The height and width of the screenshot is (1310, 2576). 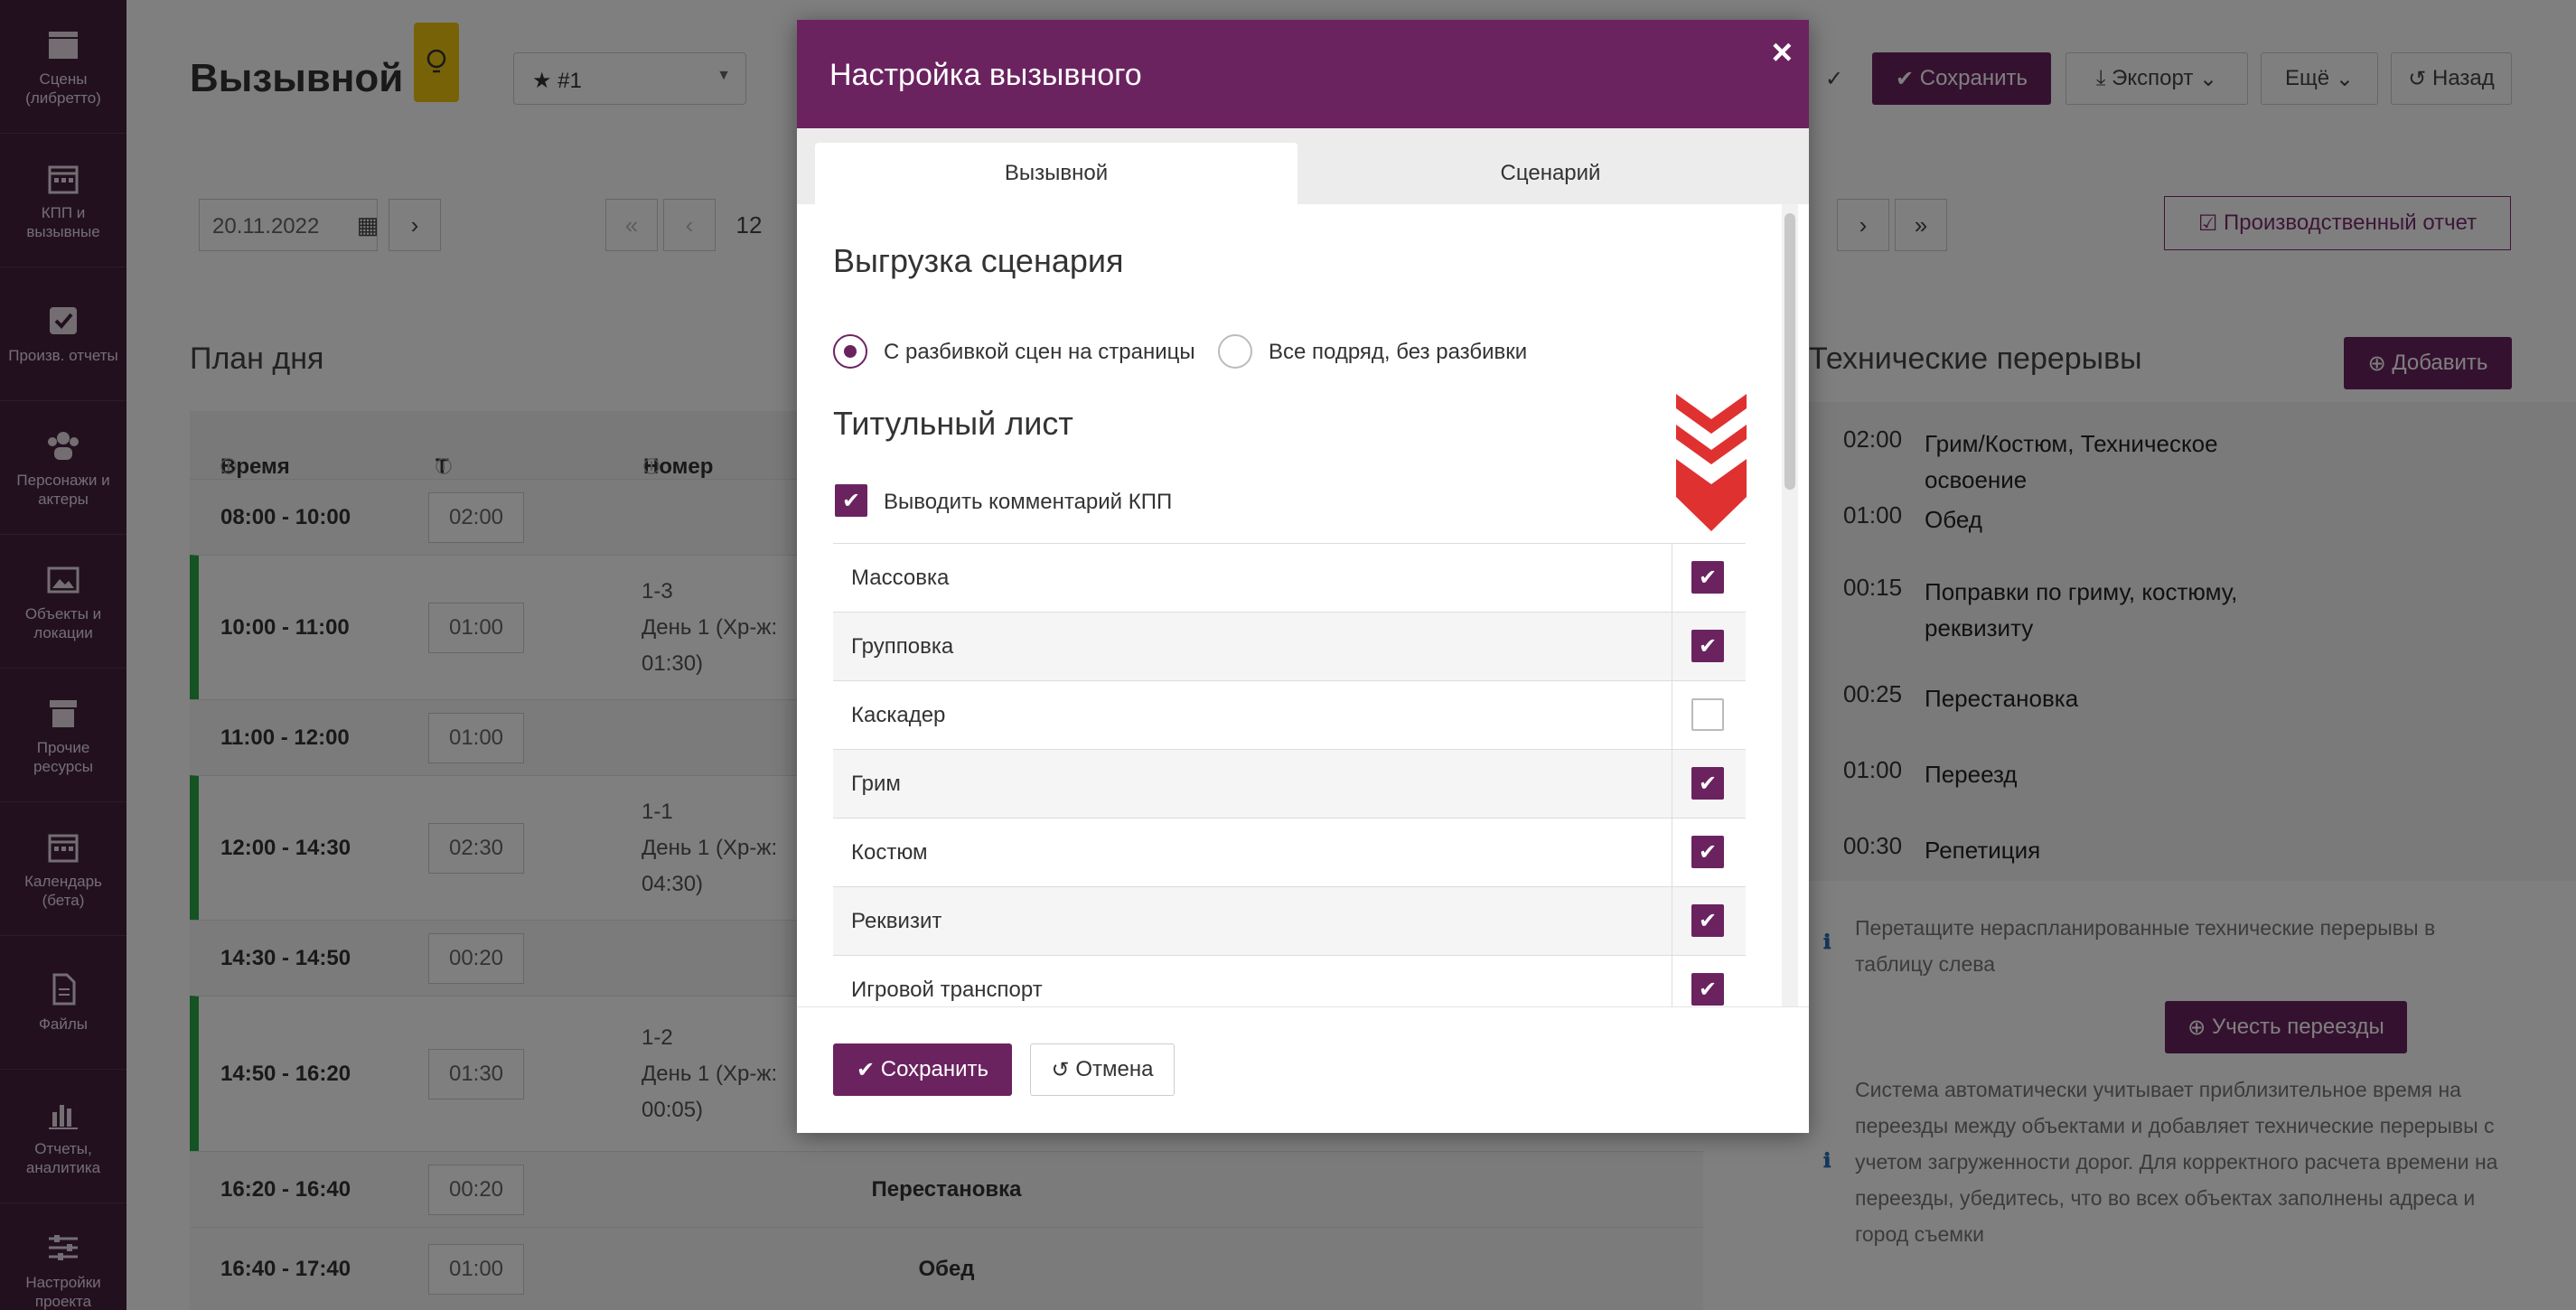 I want to click on modal-header: Настройка вызывного ×, so click(x=1303, y=74).